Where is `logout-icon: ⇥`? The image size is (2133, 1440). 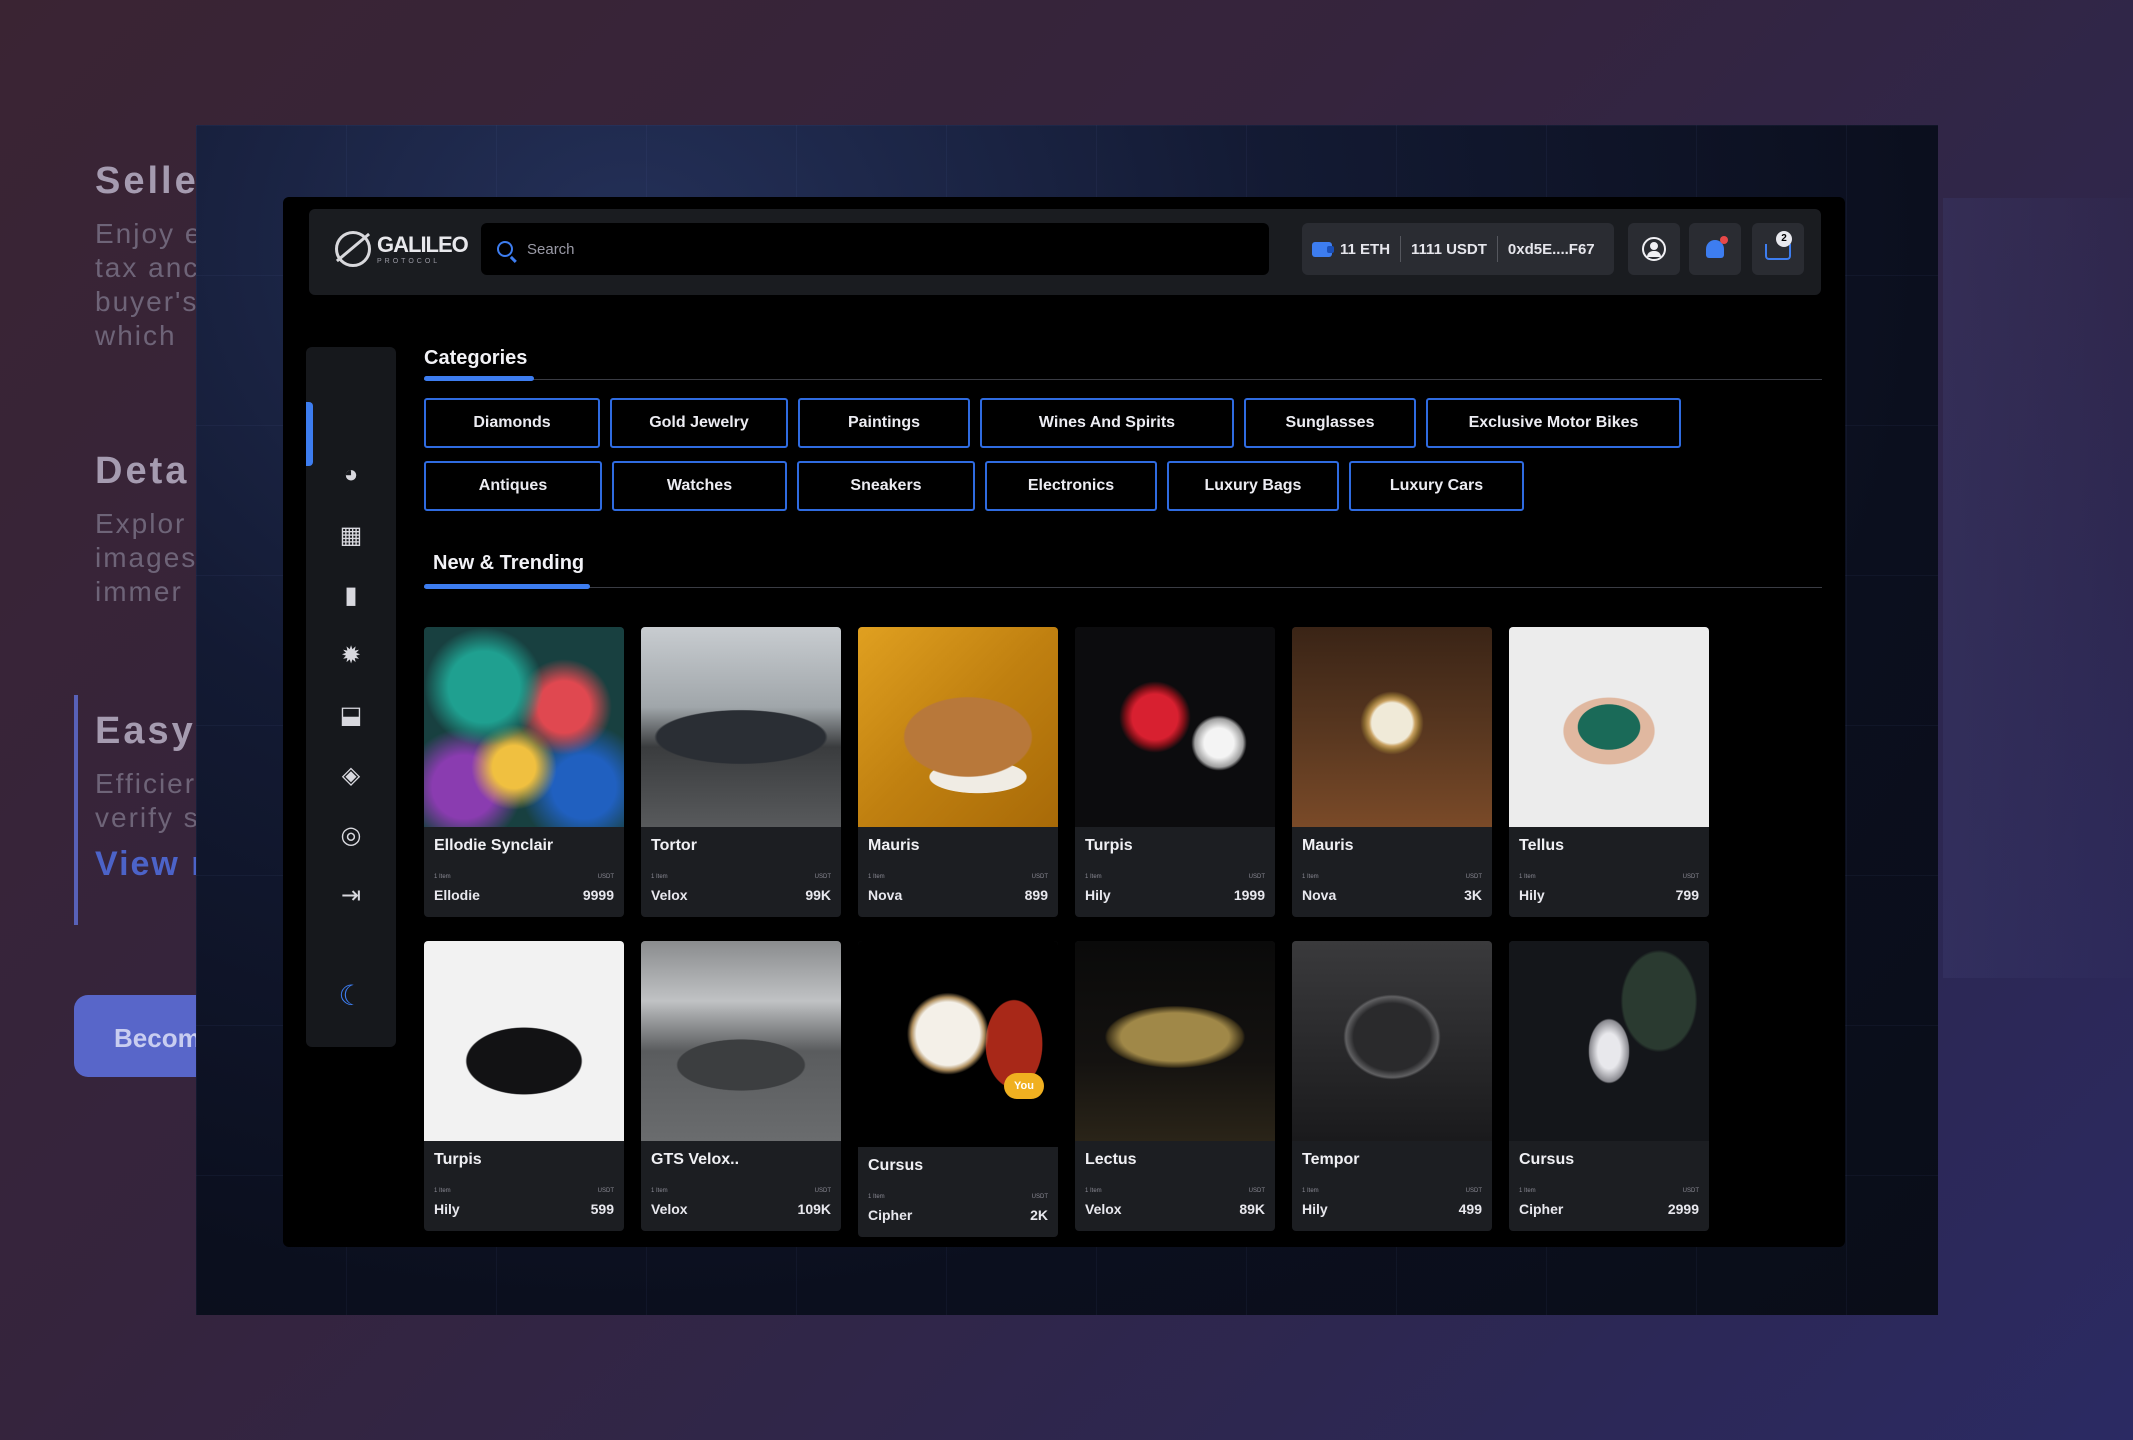
logout-icon: ⇥ is located at coordinates (351, 895).